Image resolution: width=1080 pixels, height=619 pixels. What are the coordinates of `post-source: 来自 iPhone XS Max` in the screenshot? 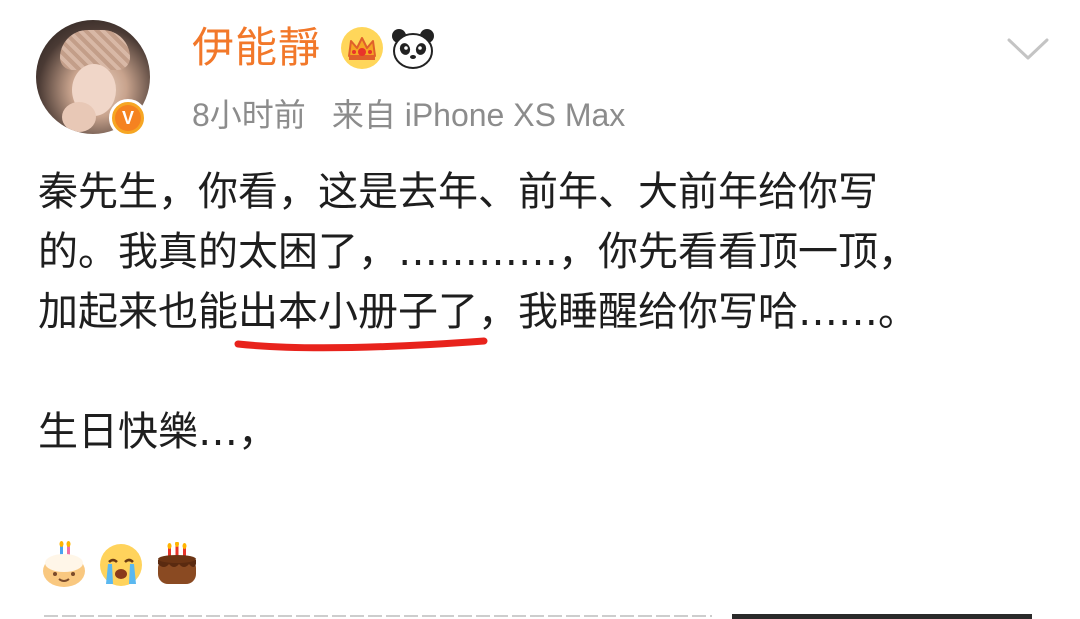 It's located at (478, 115).